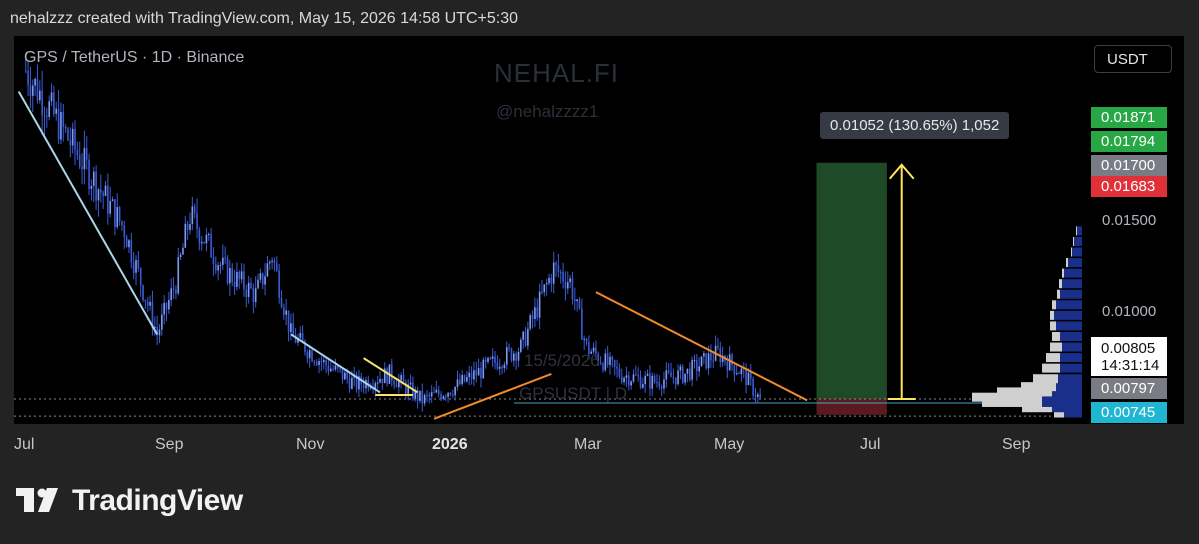  I want to click on price-badge: 0.01871, so click(1129, 117).